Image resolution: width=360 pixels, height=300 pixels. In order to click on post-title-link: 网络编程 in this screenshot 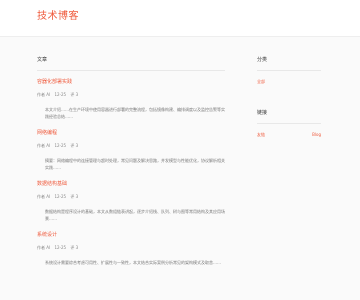, I will do `click(131, 133)`.